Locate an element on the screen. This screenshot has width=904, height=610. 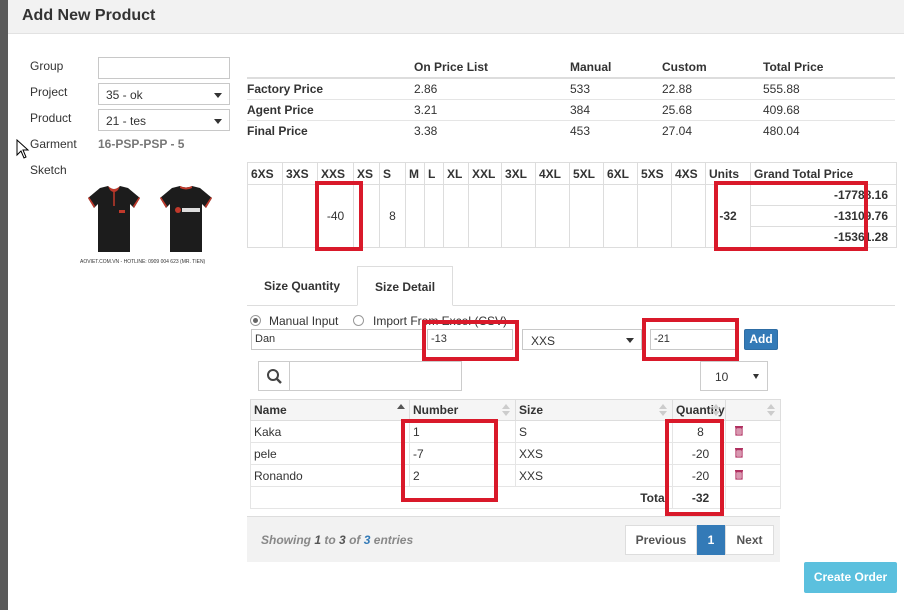
price-header: Custom is located at coordinates (684, 66).